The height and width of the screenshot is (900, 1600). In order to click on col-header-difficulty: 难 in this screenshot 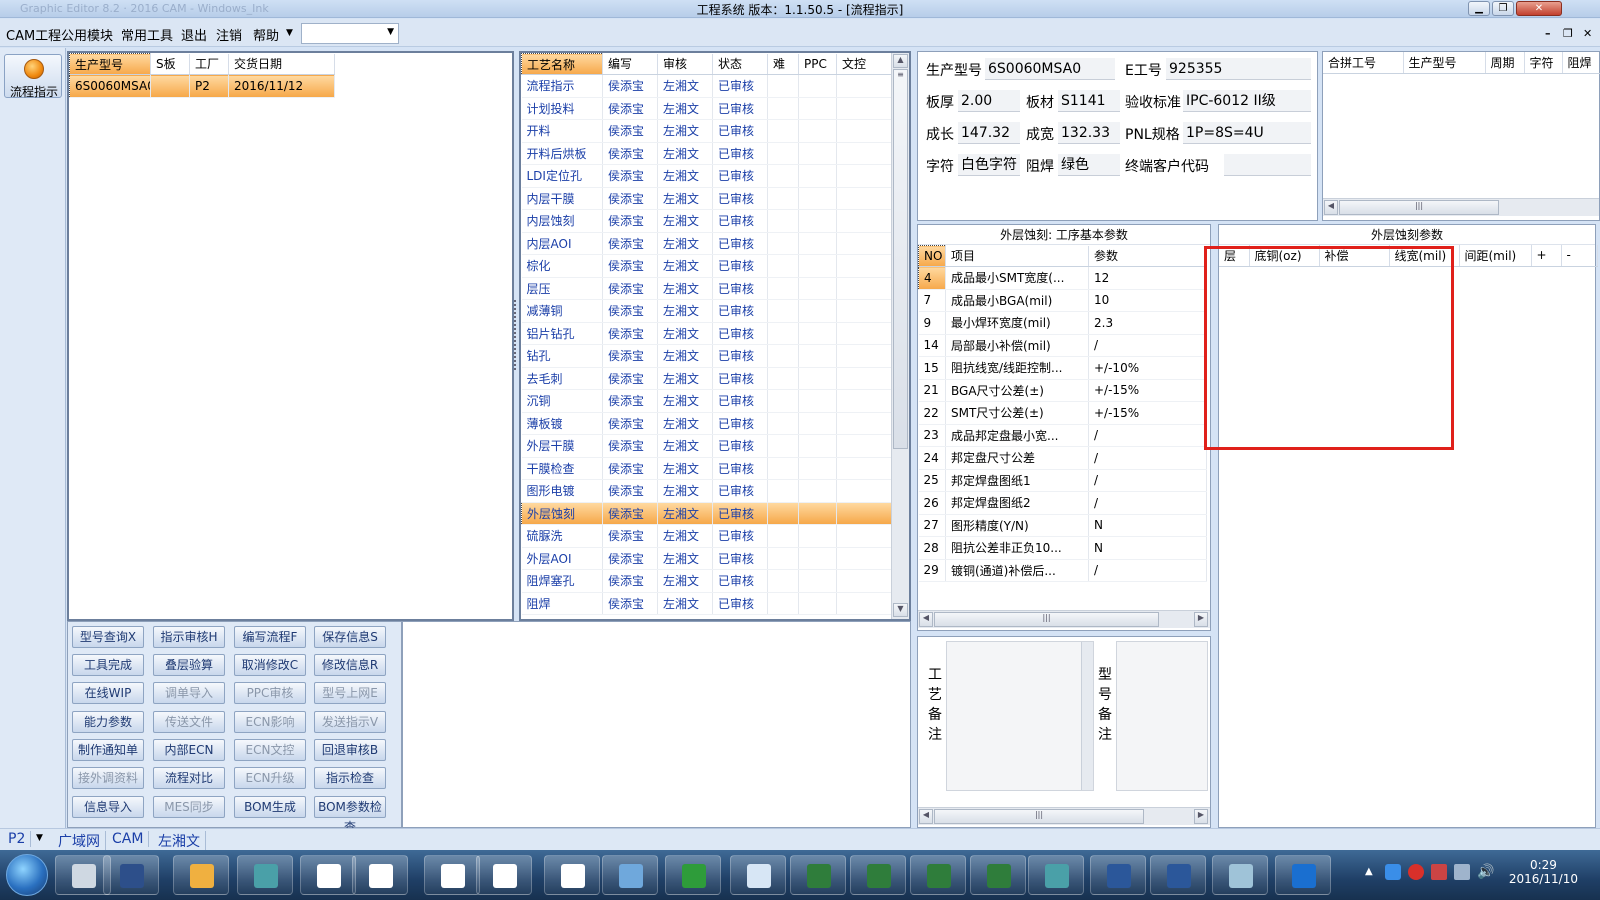, I will do `click(783, 64)`.